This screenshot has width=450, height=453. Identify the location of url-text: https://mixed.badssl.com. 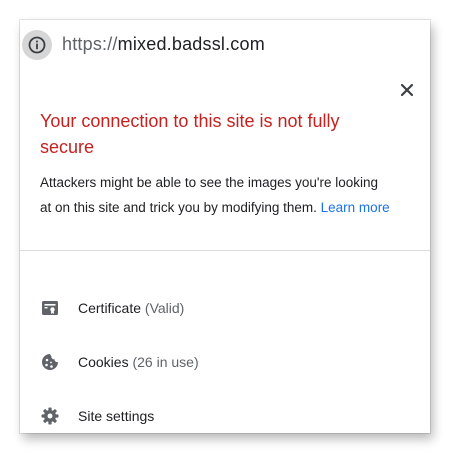
(163, 44).